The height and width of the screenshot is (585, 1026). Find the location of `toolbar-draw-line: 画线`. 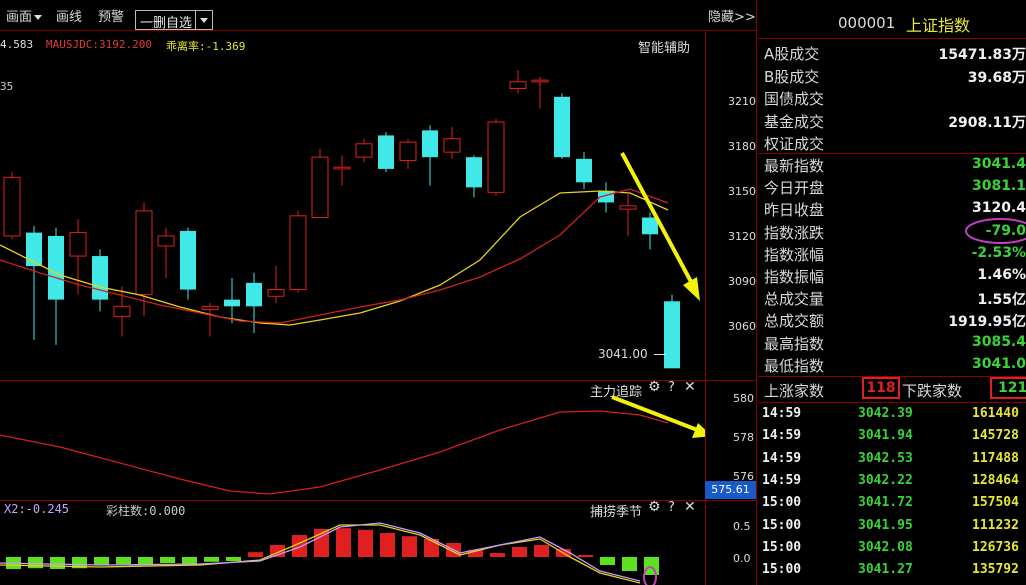

toolbar-draw-line: 画线 is located at coordinates (69, 15).